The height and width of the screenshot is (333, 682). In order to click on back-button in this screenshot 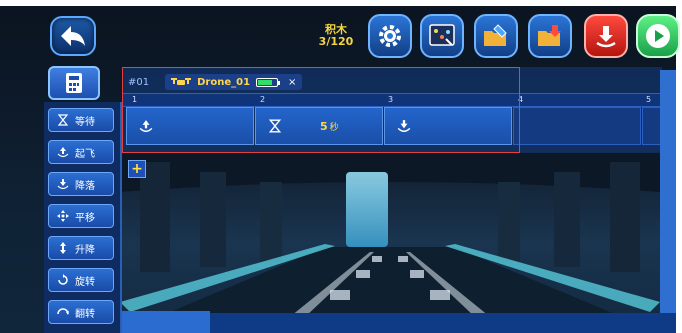, I will do `click(73, 36)`.